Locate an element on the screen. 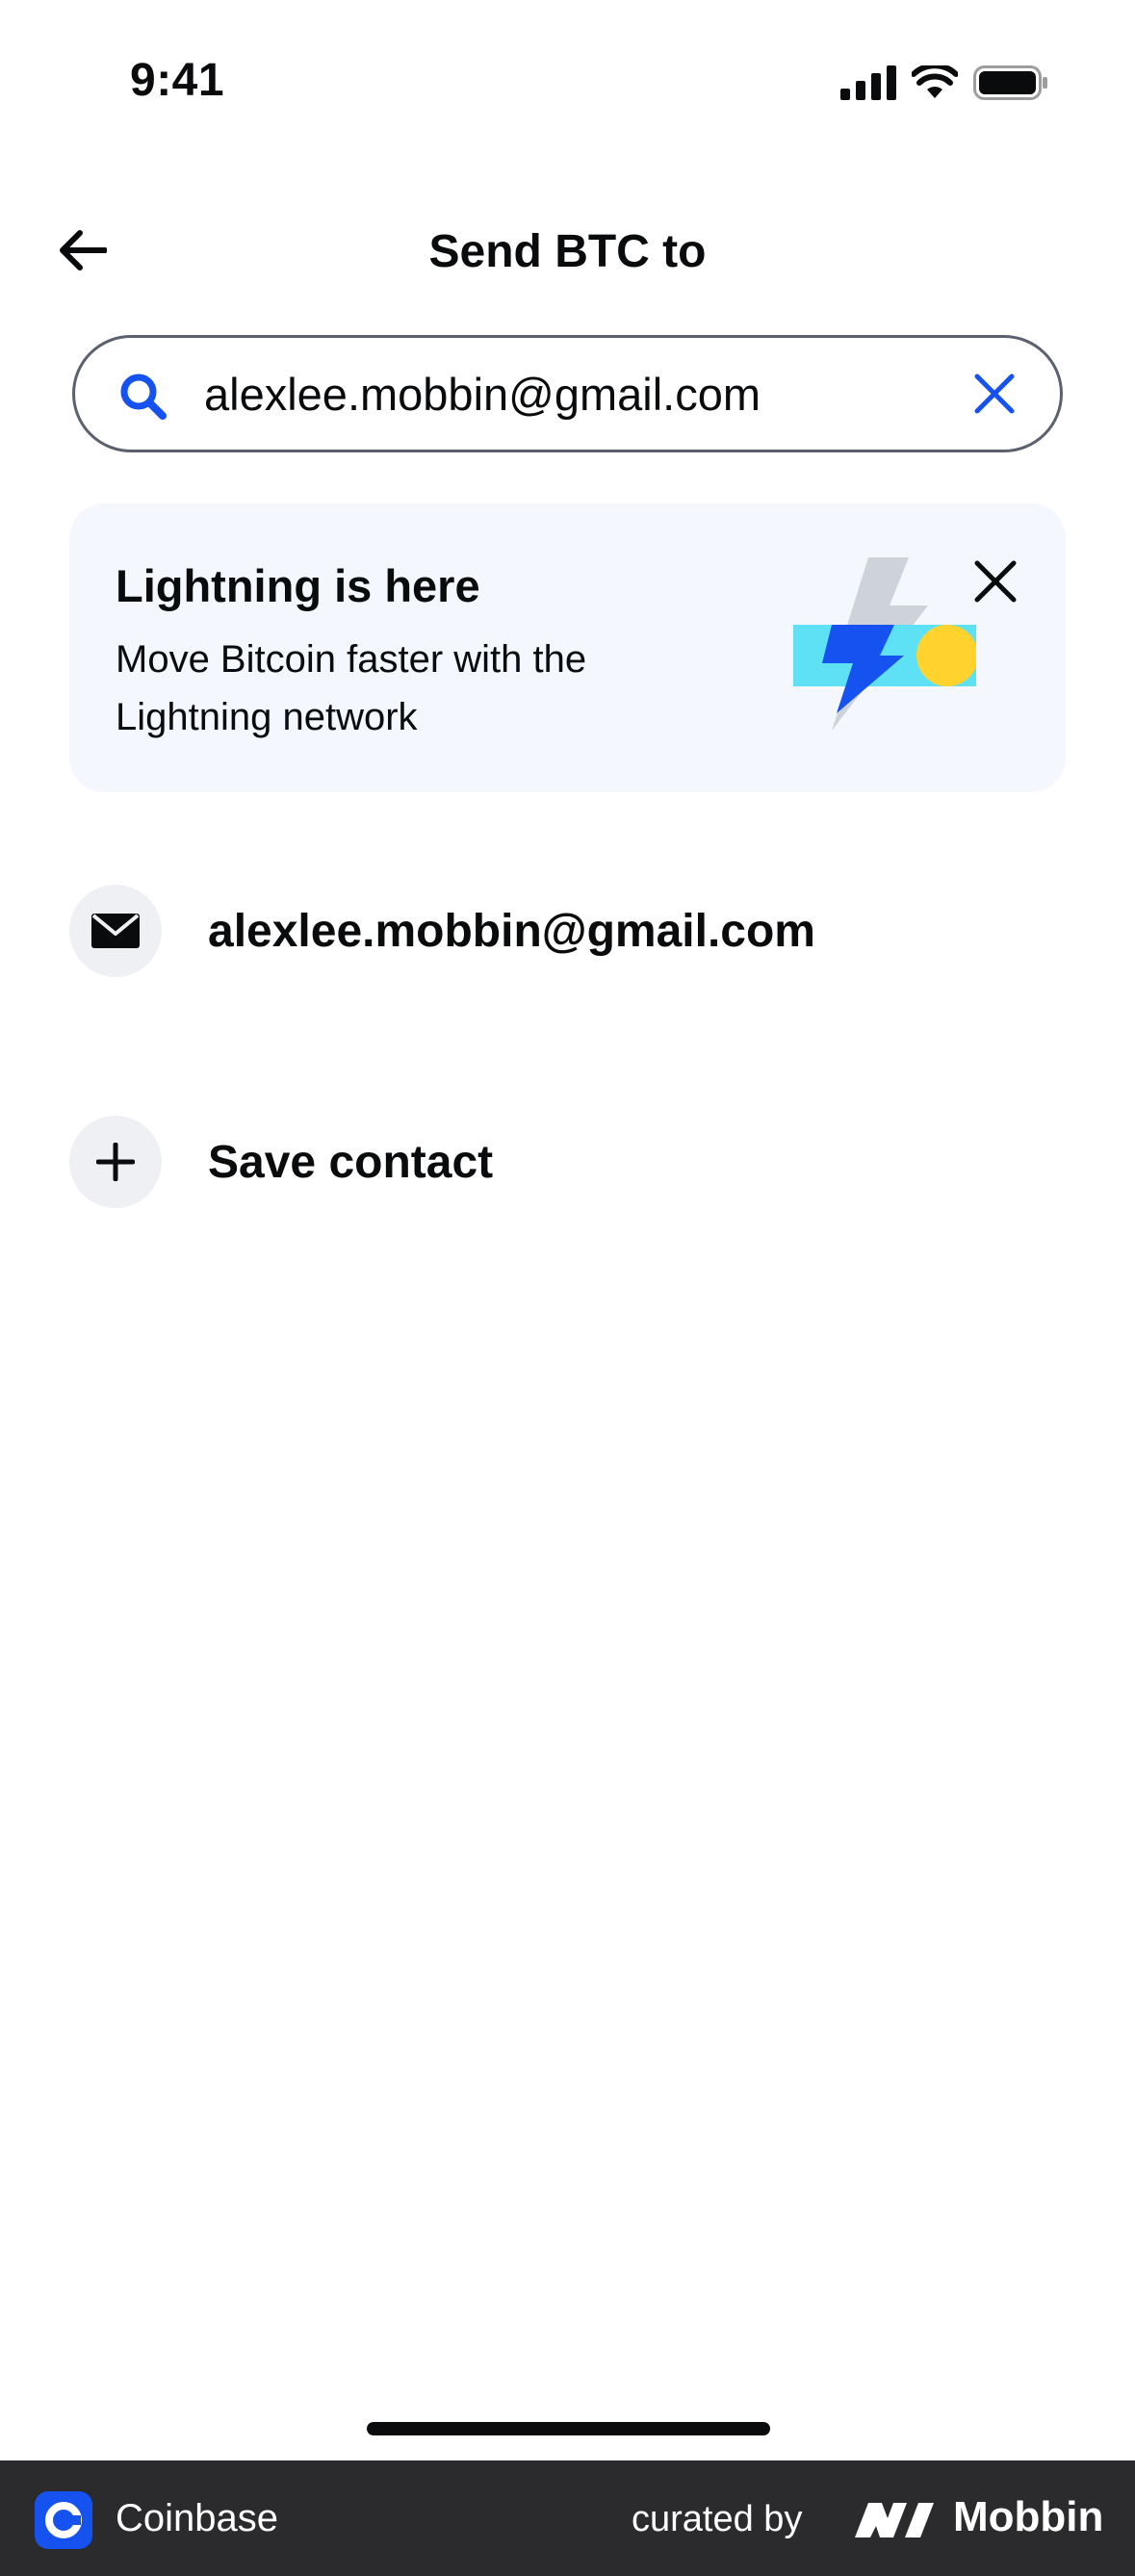  search-box is located at coordinates (567, 394).